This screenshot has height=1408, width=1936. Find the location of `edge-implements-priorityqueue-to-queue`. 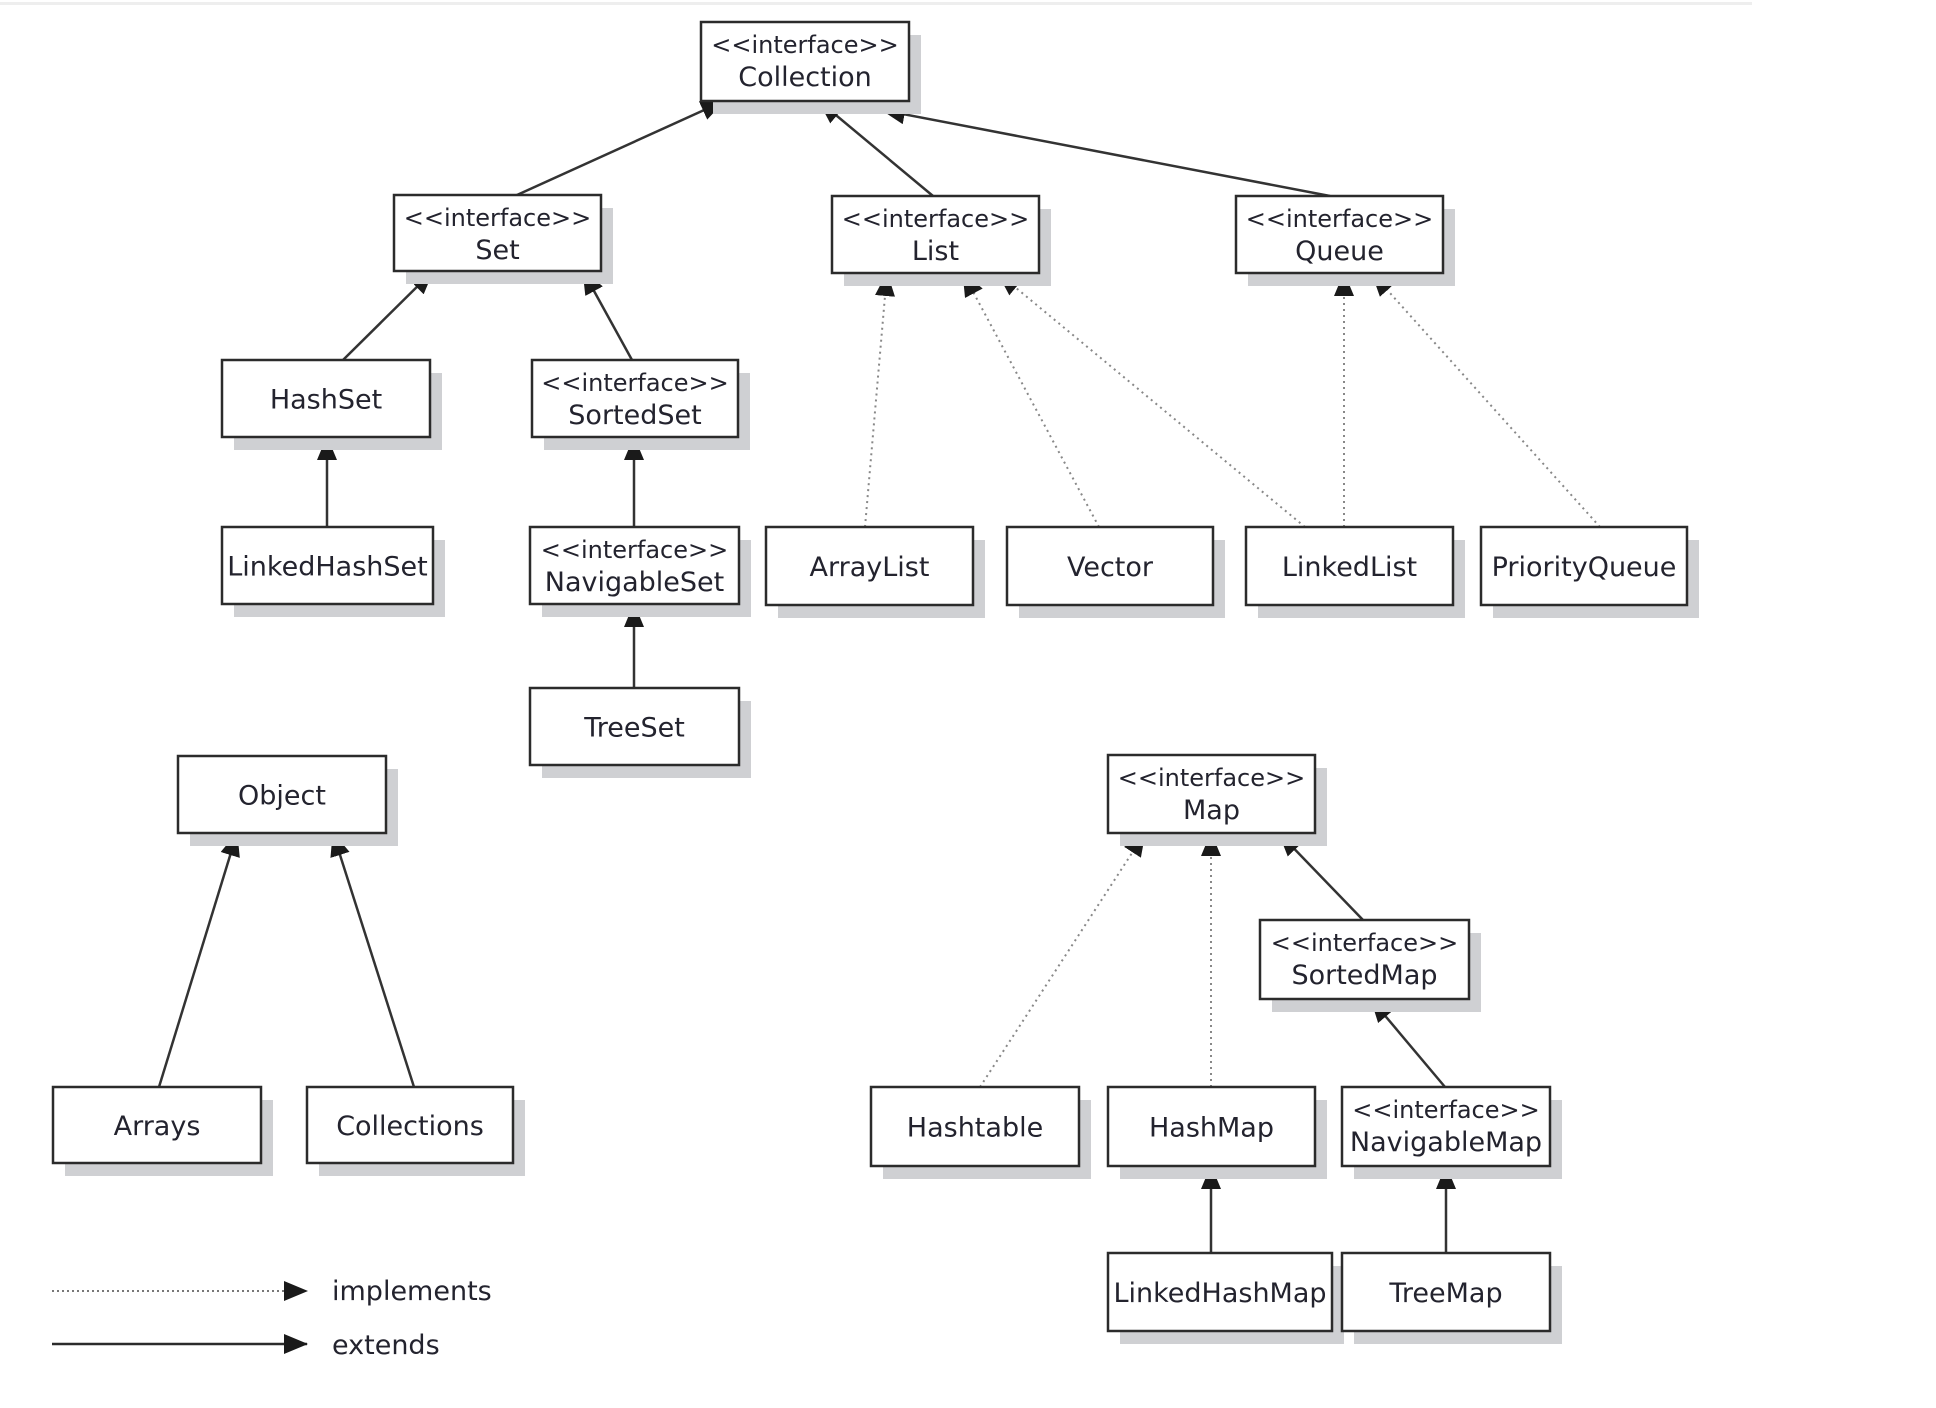

edge-implements-priorityqueue-to-queue is located at coordinates (1486, 400).